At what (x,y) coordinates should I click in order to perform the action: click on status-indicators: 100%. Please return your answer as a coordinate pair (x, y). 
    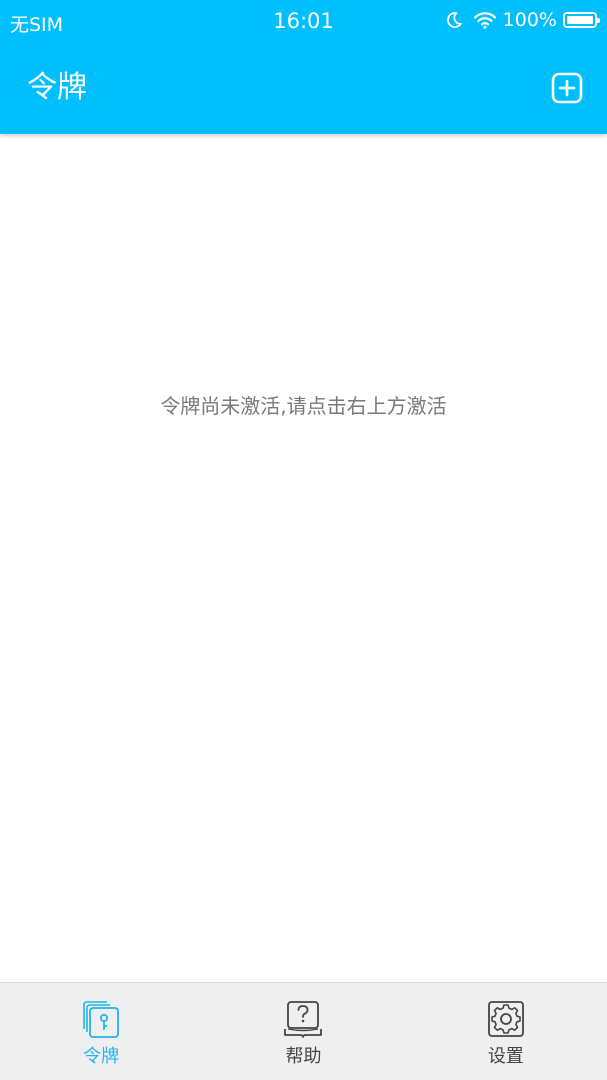
    Looking at the image, I should click on (522, 20).